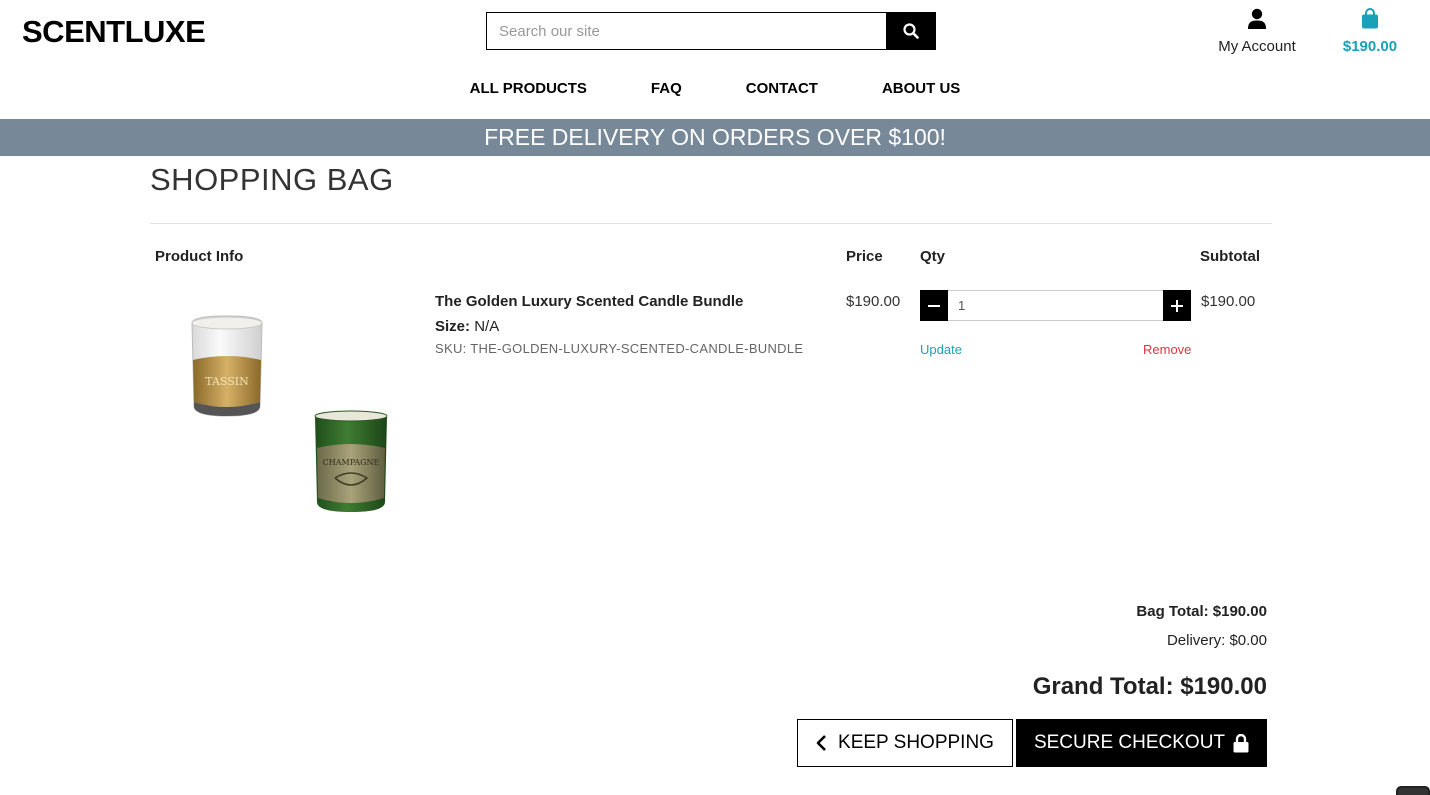 The height and width of the screenshot is (795, 1430). Describe the element at coordinates (715, 88) in the screenshot. I see `main-nav: ALL PRODUCTS FAQ CONTACT ABOUT US` at that location.